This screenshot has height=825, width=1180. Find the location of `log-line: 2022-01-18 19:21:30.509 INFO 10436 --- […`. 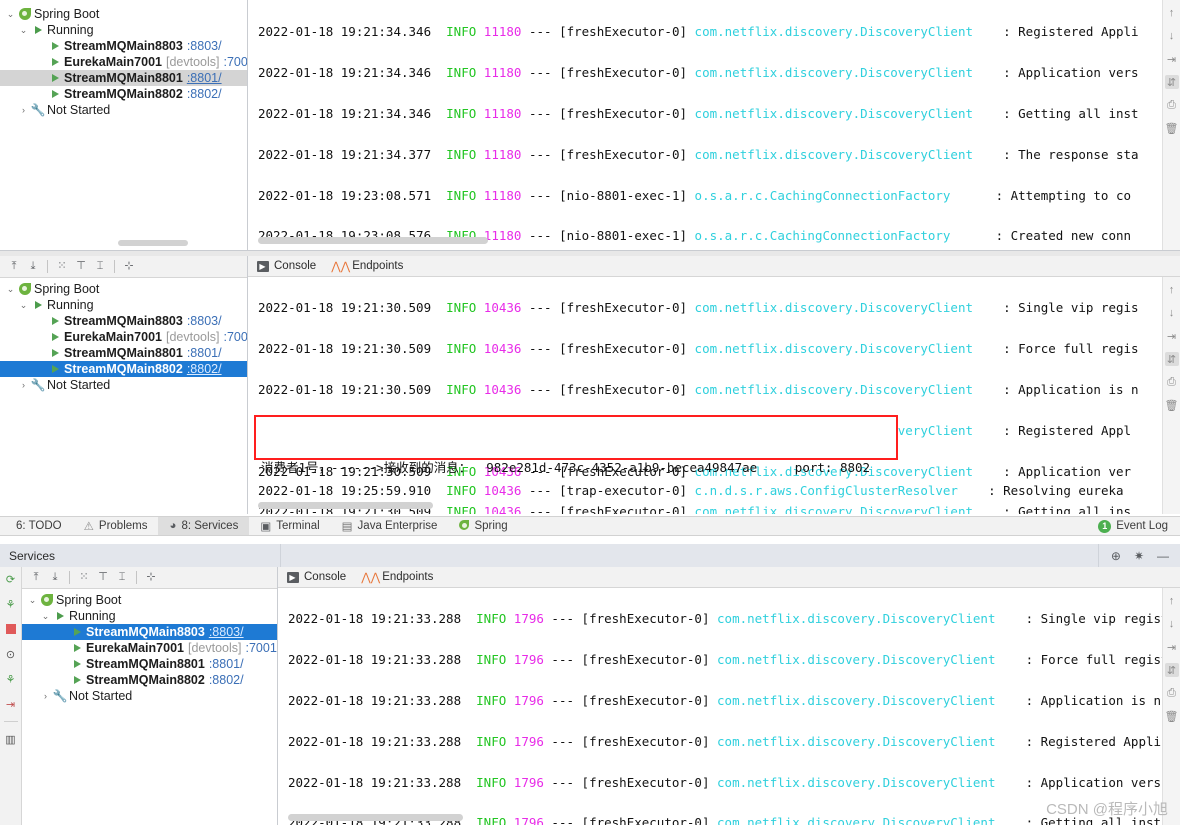

log-line: 2022-01-18 19:21:30.509 INFO 10436 --- [… is located at coordinates (698, 349).